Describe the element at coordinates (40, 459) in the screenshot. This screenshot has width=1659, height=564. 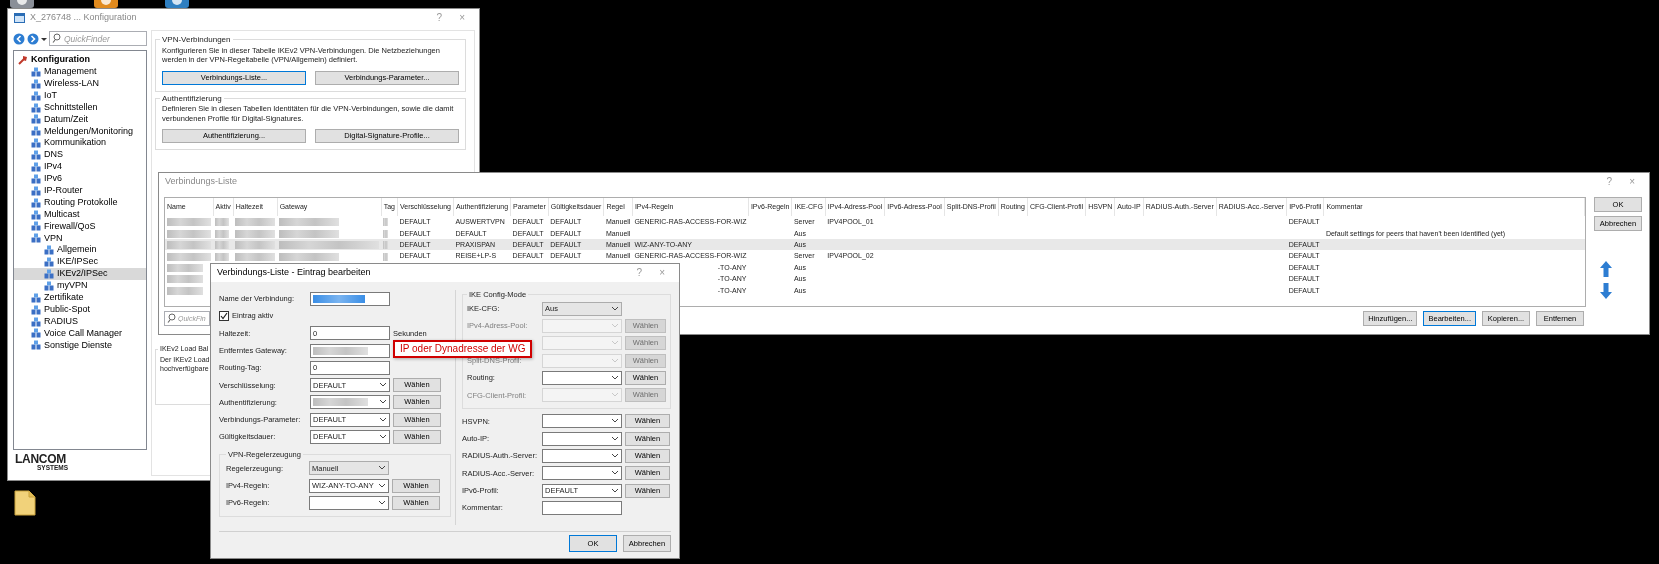
I see `logo-wordmark: LANCOM` at that location.